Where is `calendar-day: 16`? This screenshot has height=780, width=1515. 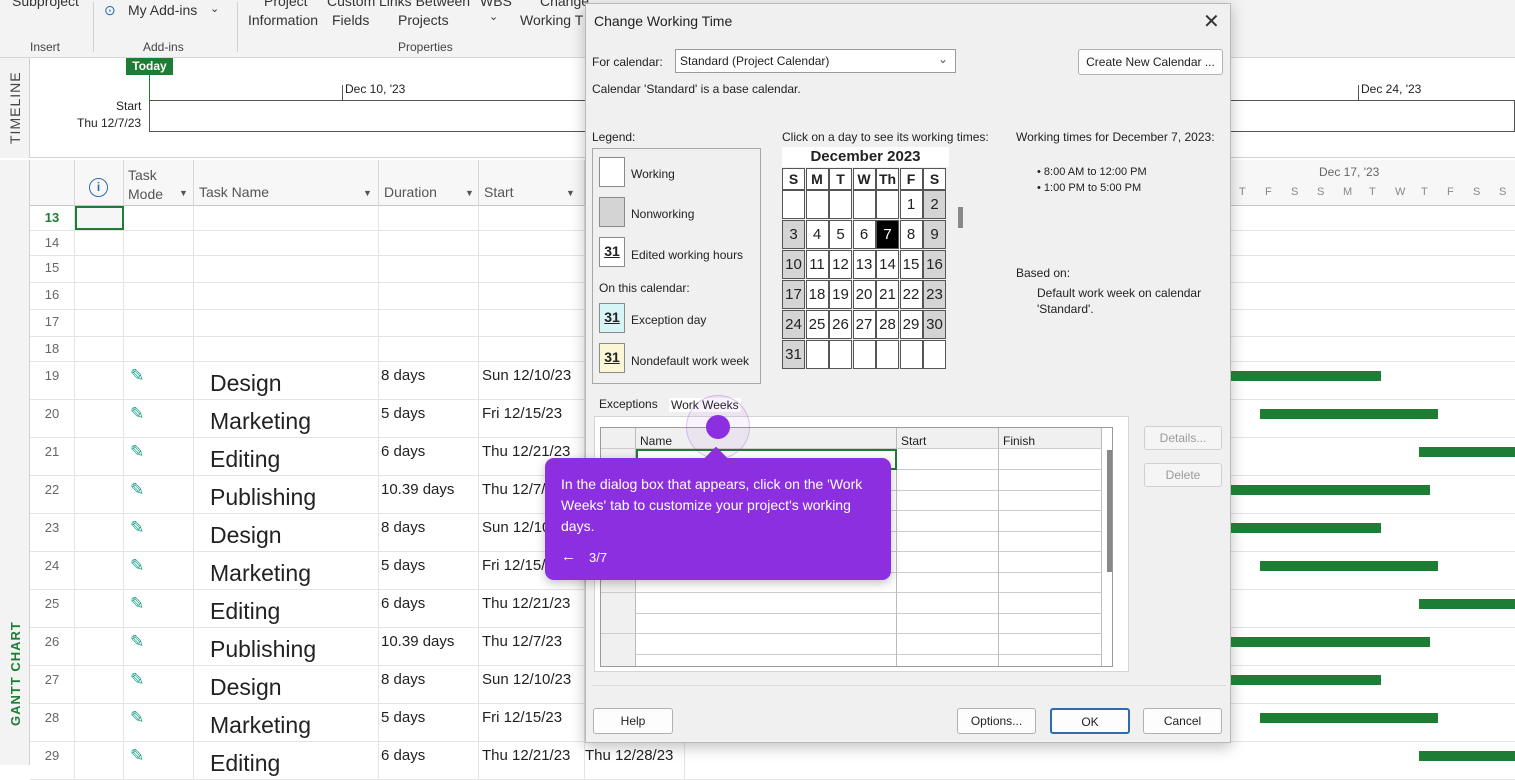 calendar-day: 16 is located at coordinates (934, 264).